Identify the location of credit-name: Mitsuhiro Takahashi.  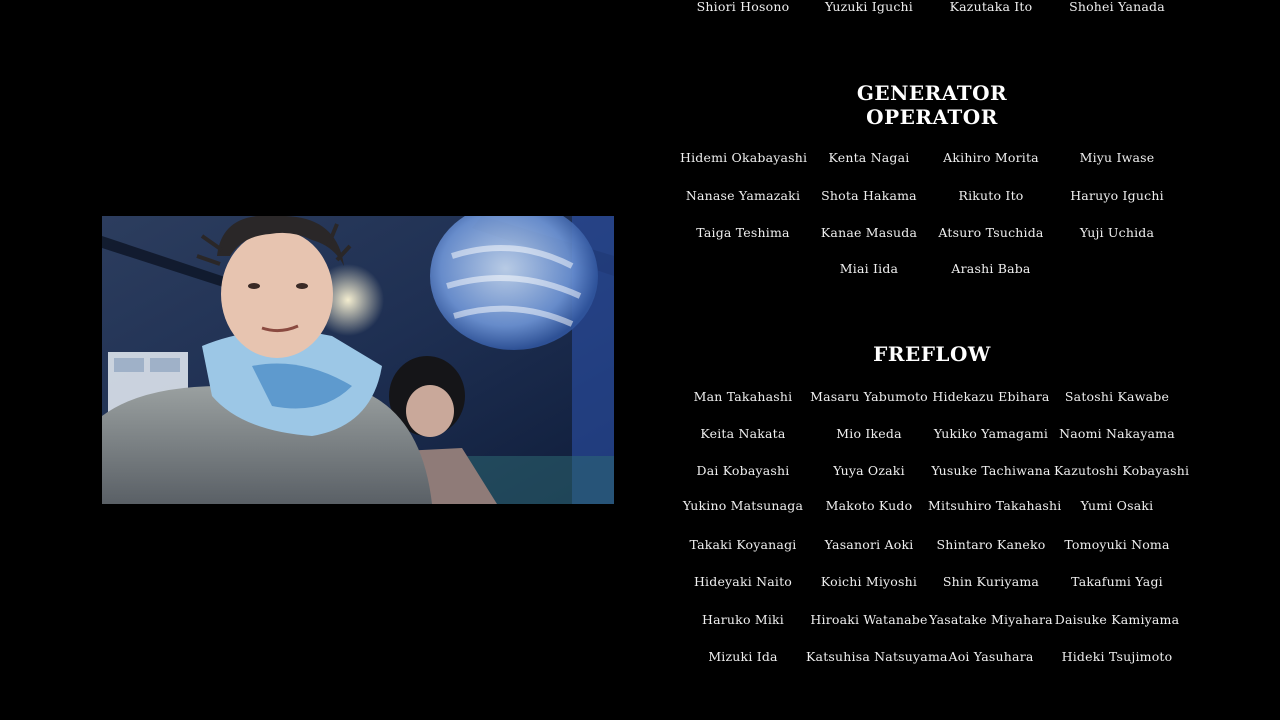
(995, 505).